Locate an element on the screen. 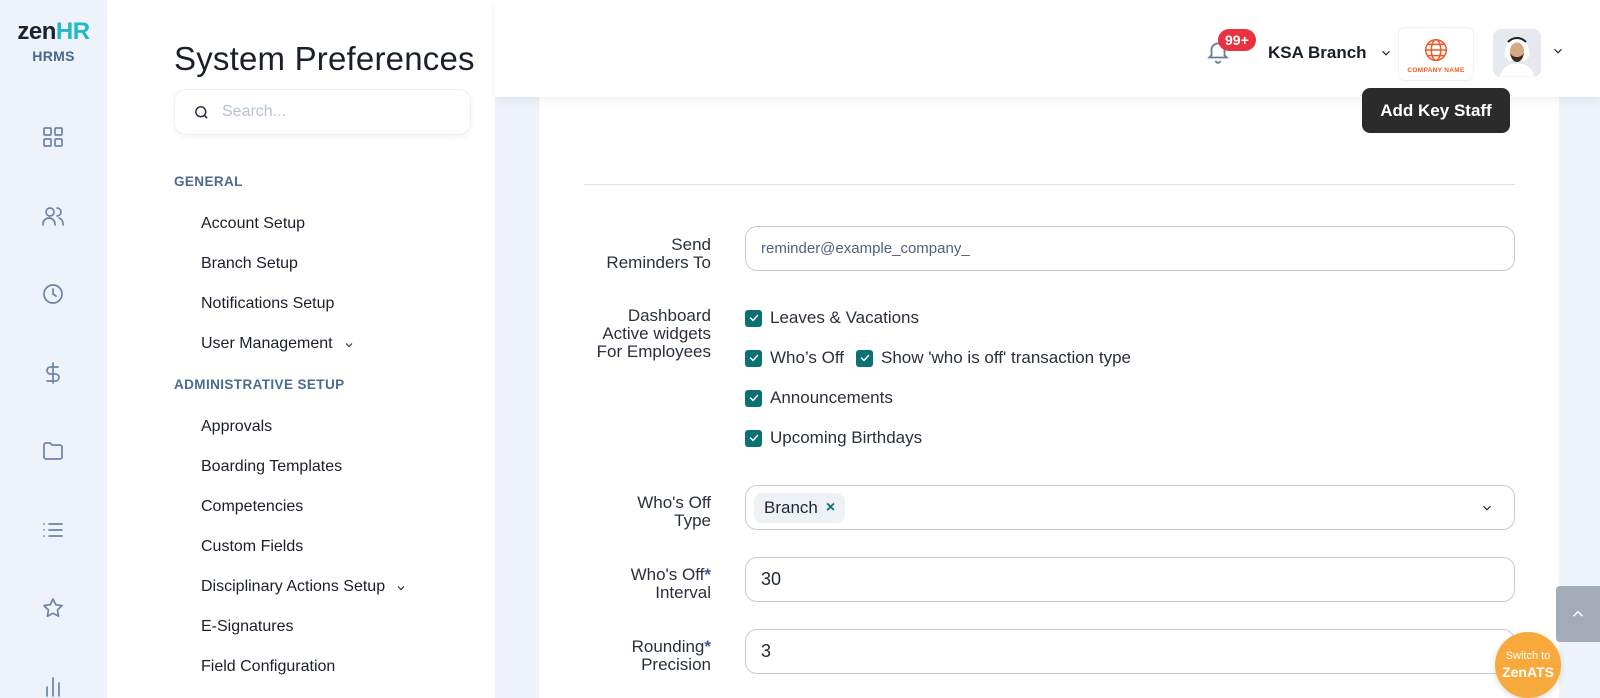 The width and height of the screenshot is (1600, 698). widget-option-row: Leaves & Vacations is located at coordinates (838, 318).